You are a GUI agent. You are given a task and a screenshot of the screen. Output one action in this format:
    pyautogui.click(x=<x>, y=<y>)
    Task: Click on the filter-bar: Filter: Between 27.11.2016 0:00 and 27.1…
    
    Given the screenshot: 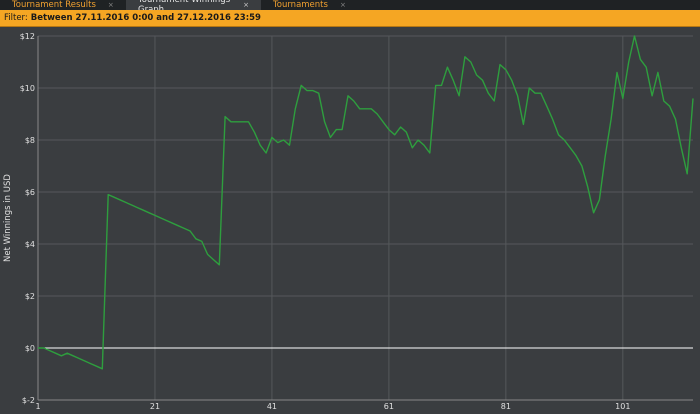 What is the action you would take?
    pyautogui.click(x=350, y=18)
    